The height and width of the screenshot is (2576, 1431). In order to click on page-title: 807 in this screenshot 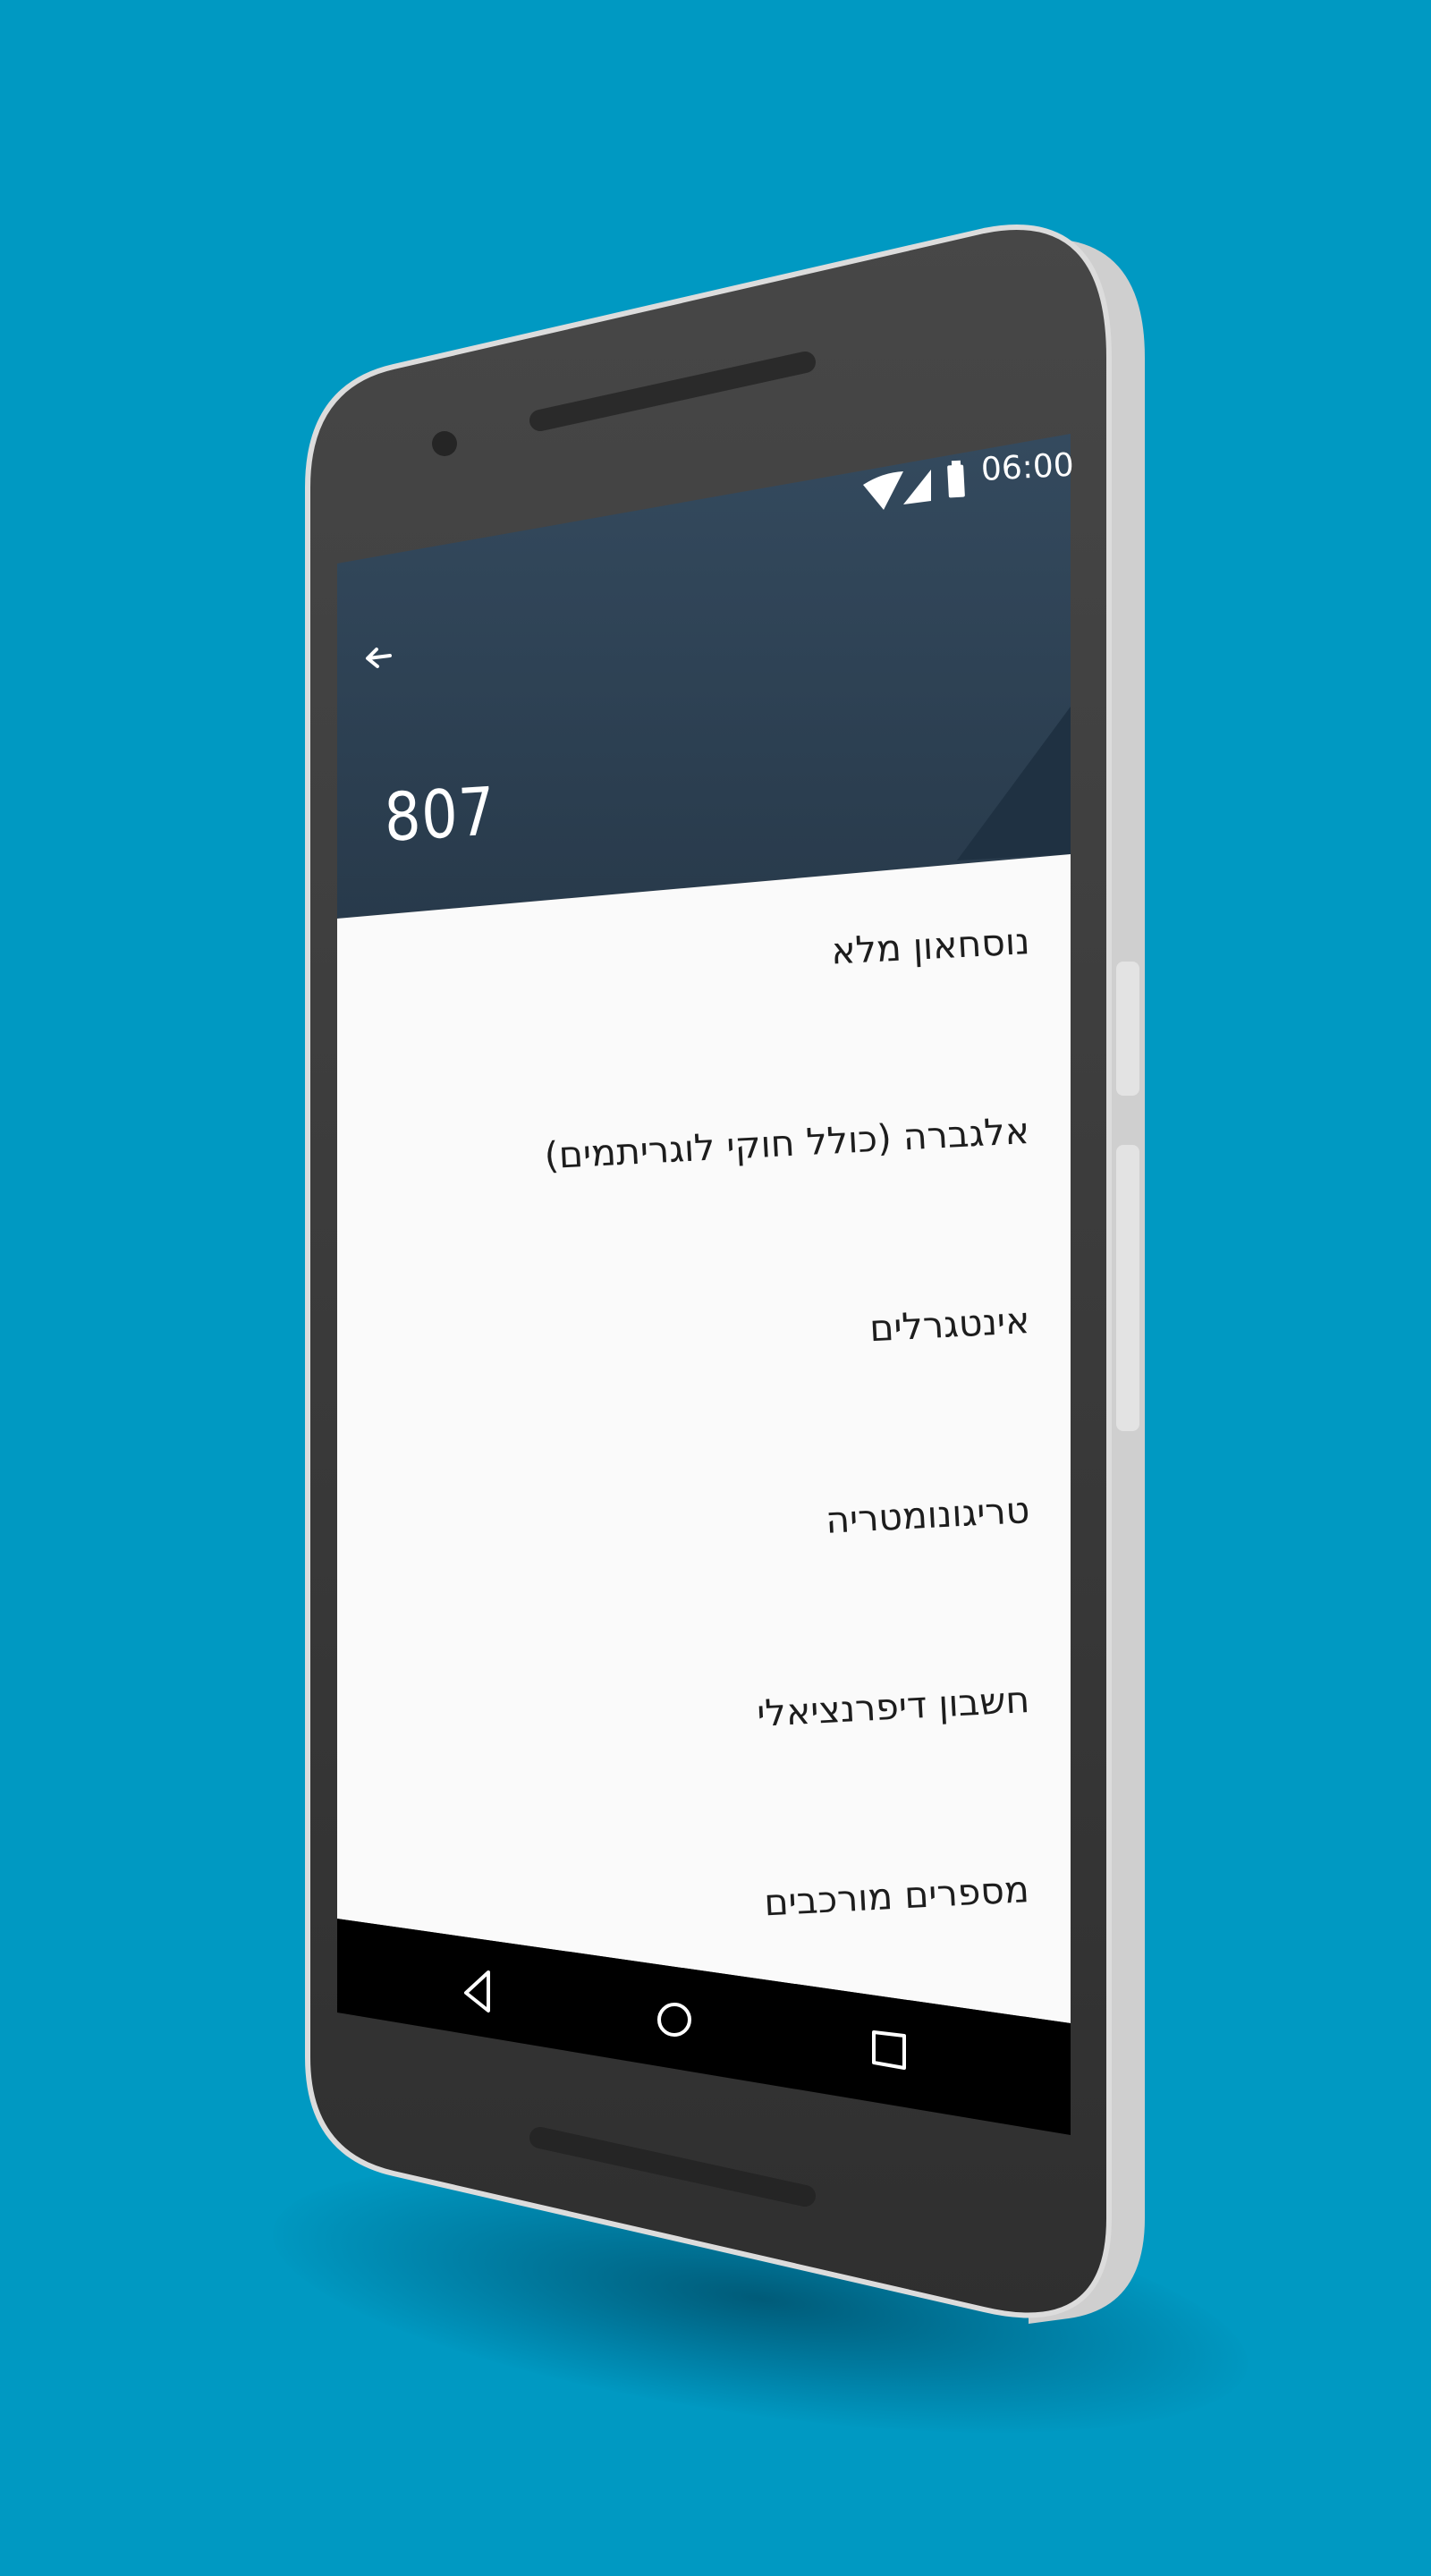, I will do `click(440, 815)`.